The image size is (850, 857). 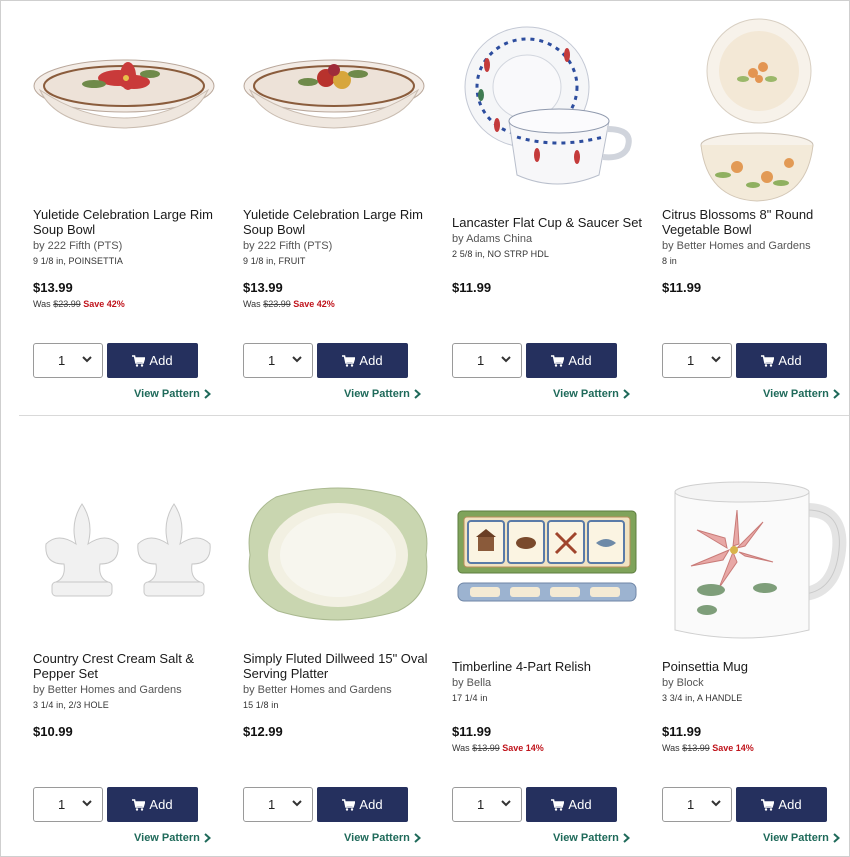 What do you see at coordinates (549, 222) in the screenshot?
I see `product-title: Lancaster Flat Cup & Saucer Set` at bounding box center [549, 222].